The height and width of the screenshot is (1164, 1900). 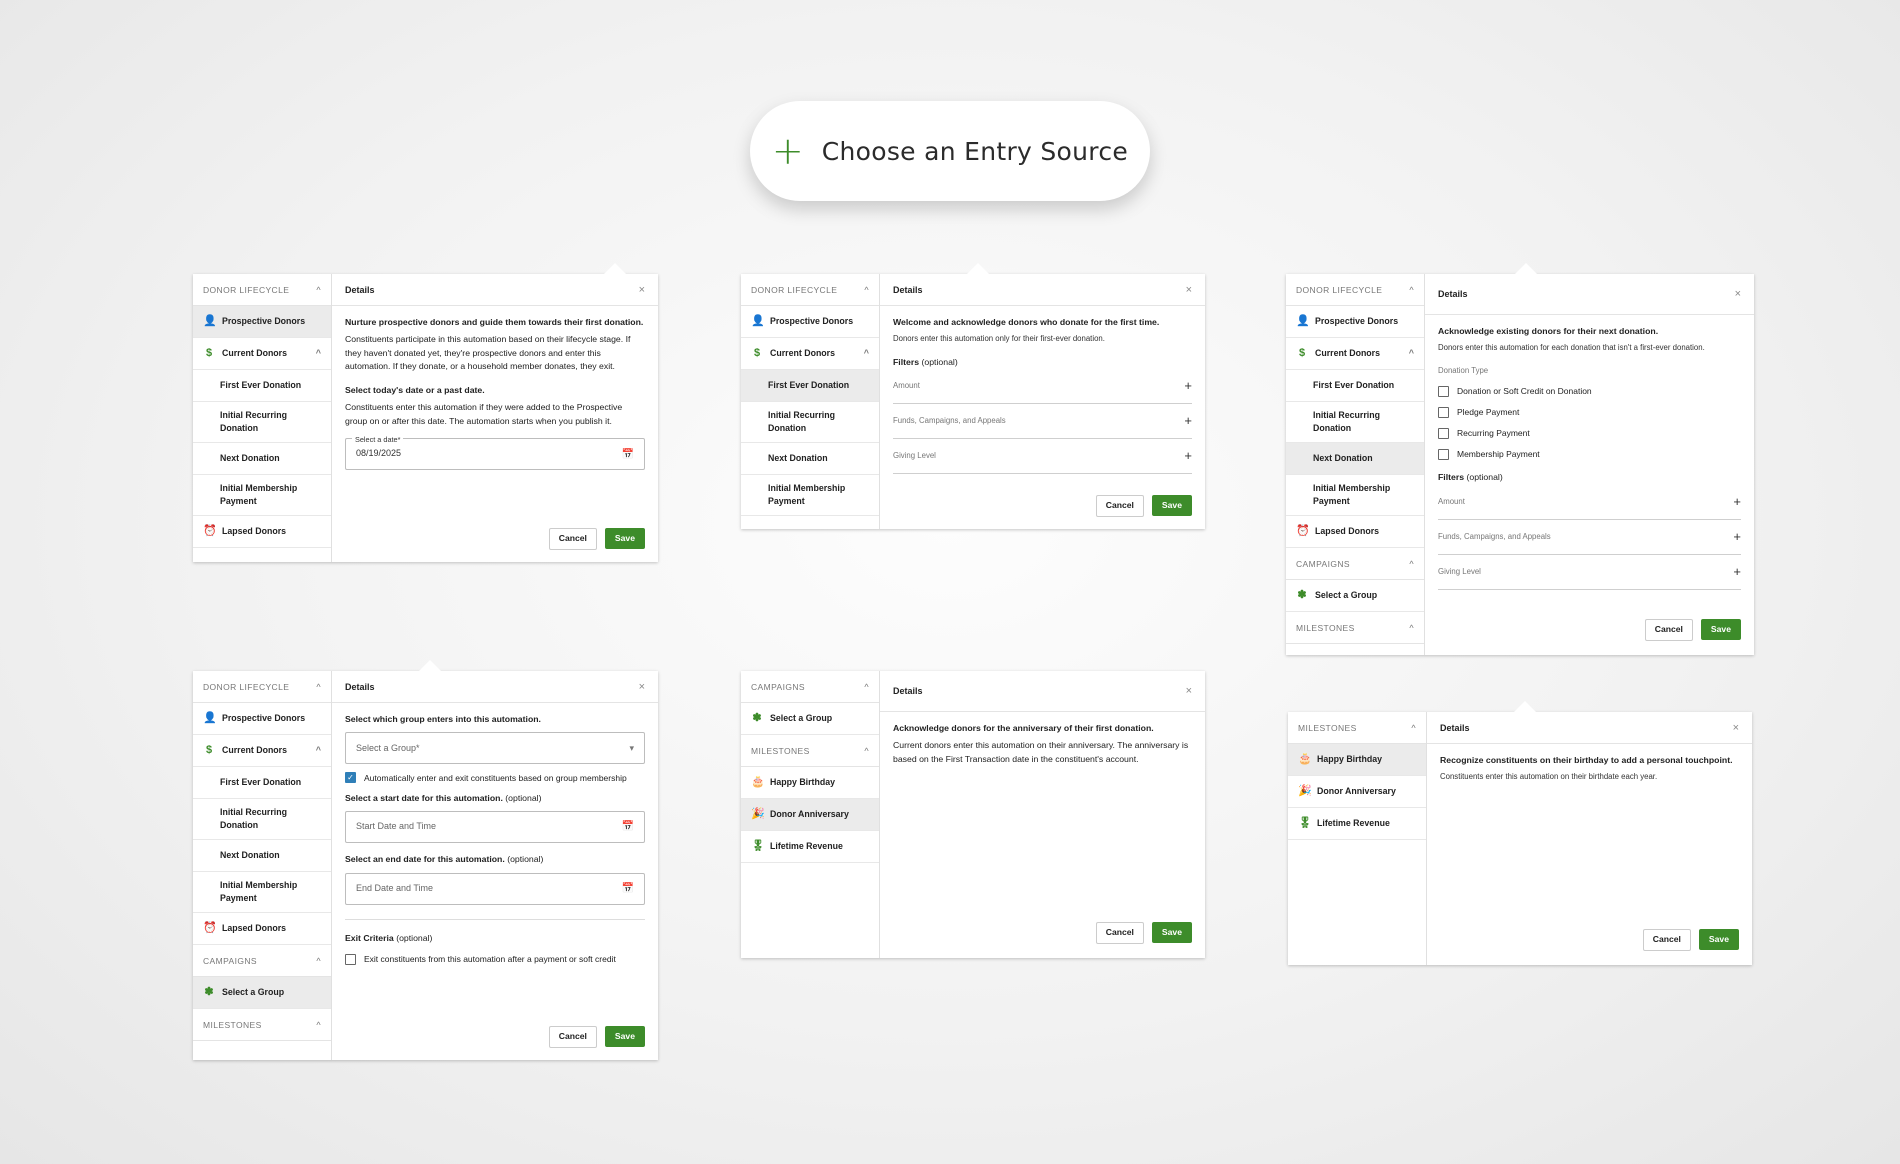 What do you see at coordinates (950, 151) in the screenshot?
I see `choose-entry-source-button: + Choose an Entry Source` at bounding box center [950, 151].